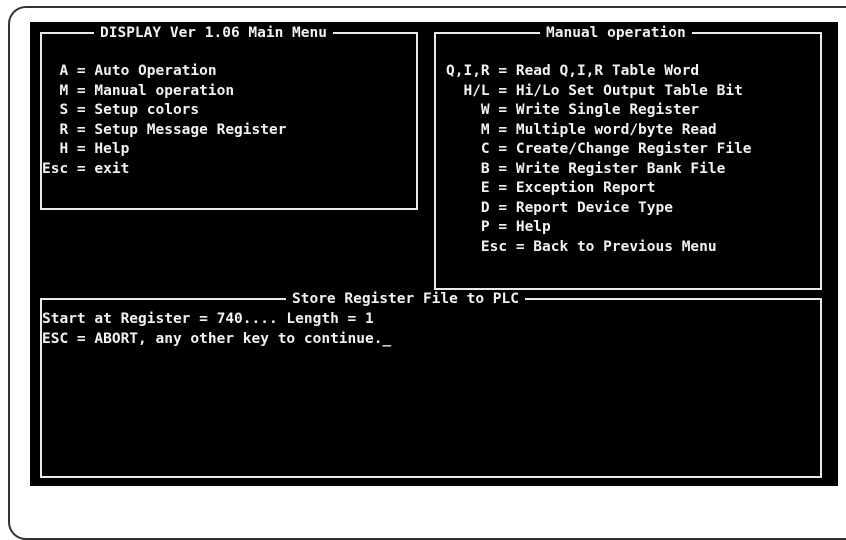  Describe the element at coordinates (599, 209) in the screenshot. I see `menu-item-report-device-type: D = Report Device Type` at that location.